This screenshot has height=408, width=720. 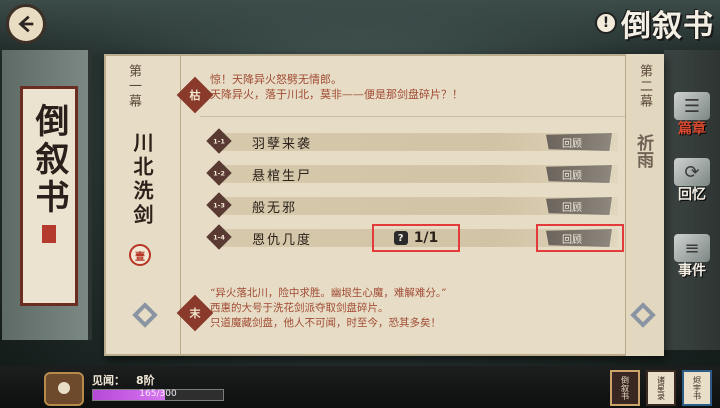 I want to click on outro-stamp-icon: 末, so click(x=195, y=313).